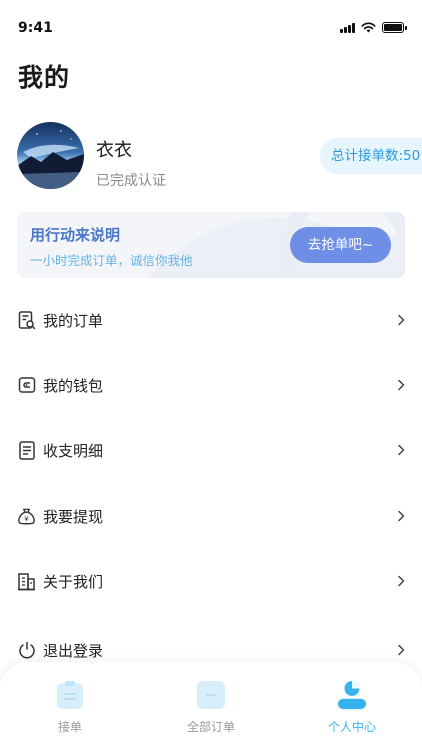  Describe the element at coordinates (70, 695) in the screenshot. I see `clipboard-icon` at that location.